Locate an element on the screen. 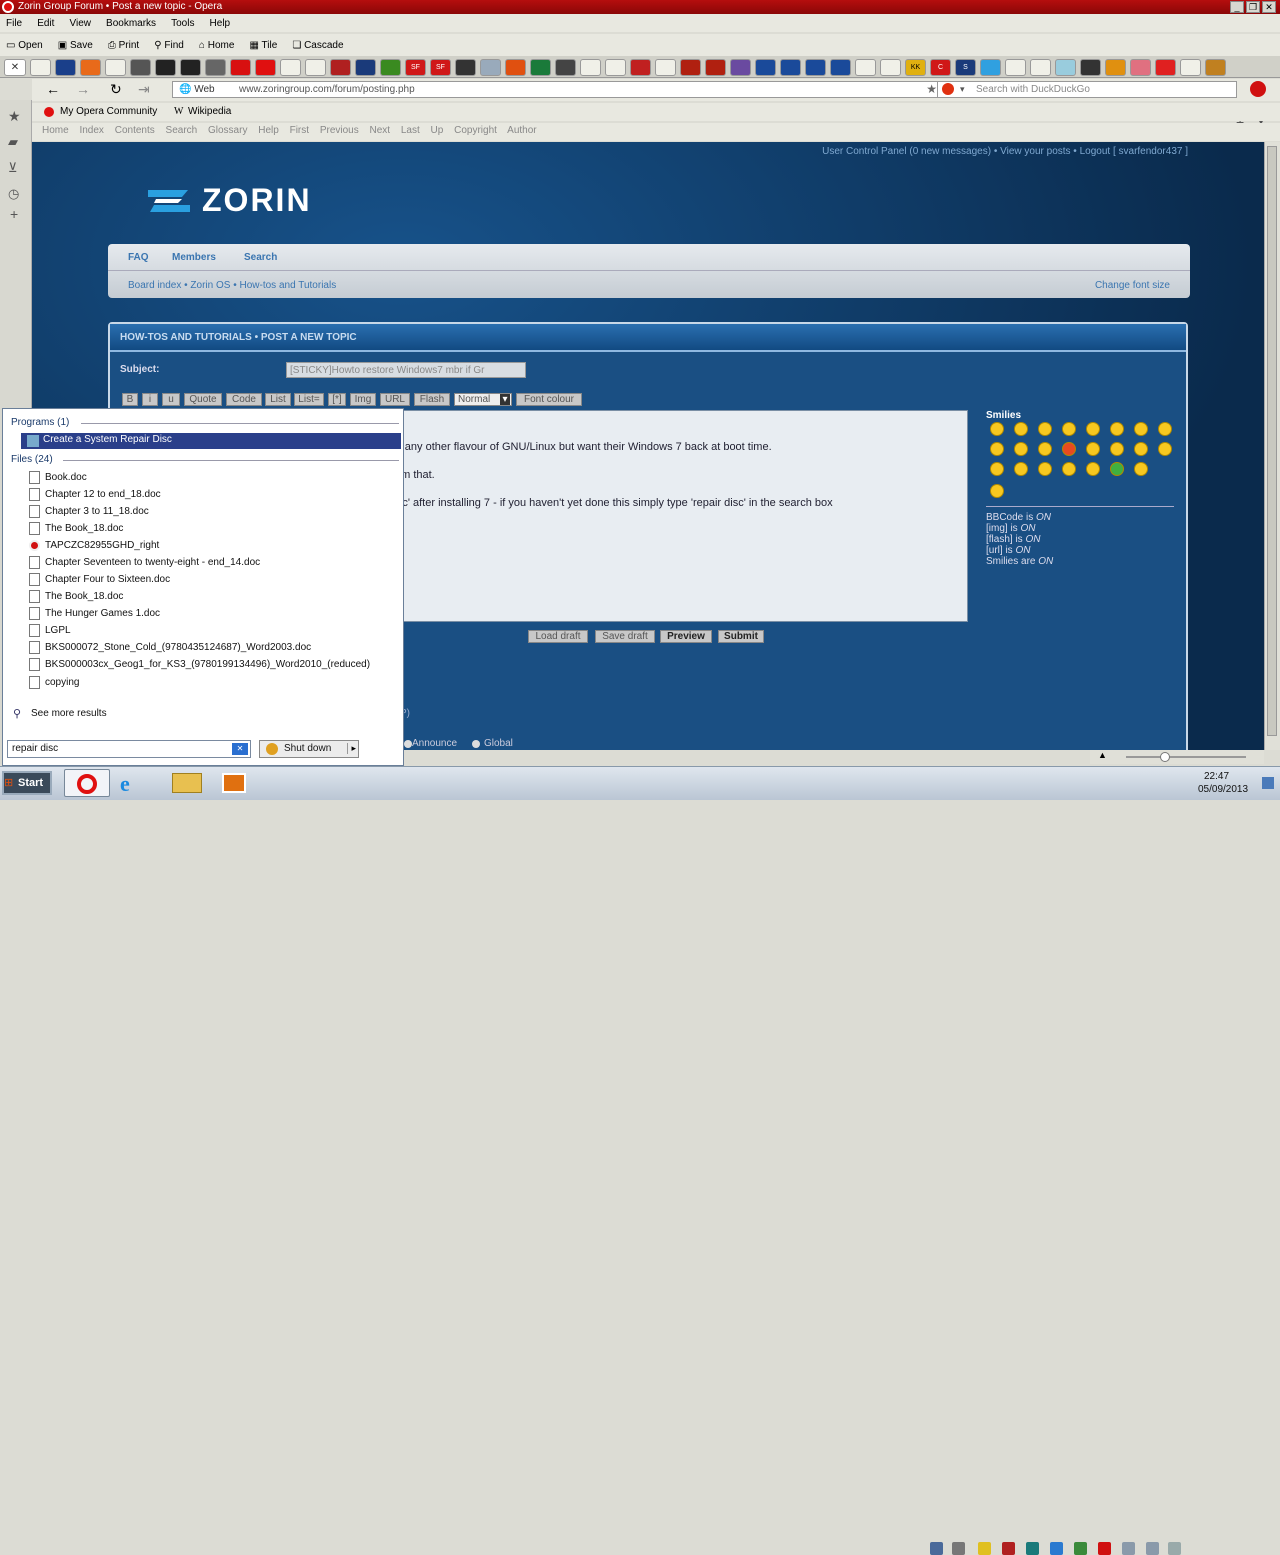  speaker-icon is located at coordinates (1152, 1548).